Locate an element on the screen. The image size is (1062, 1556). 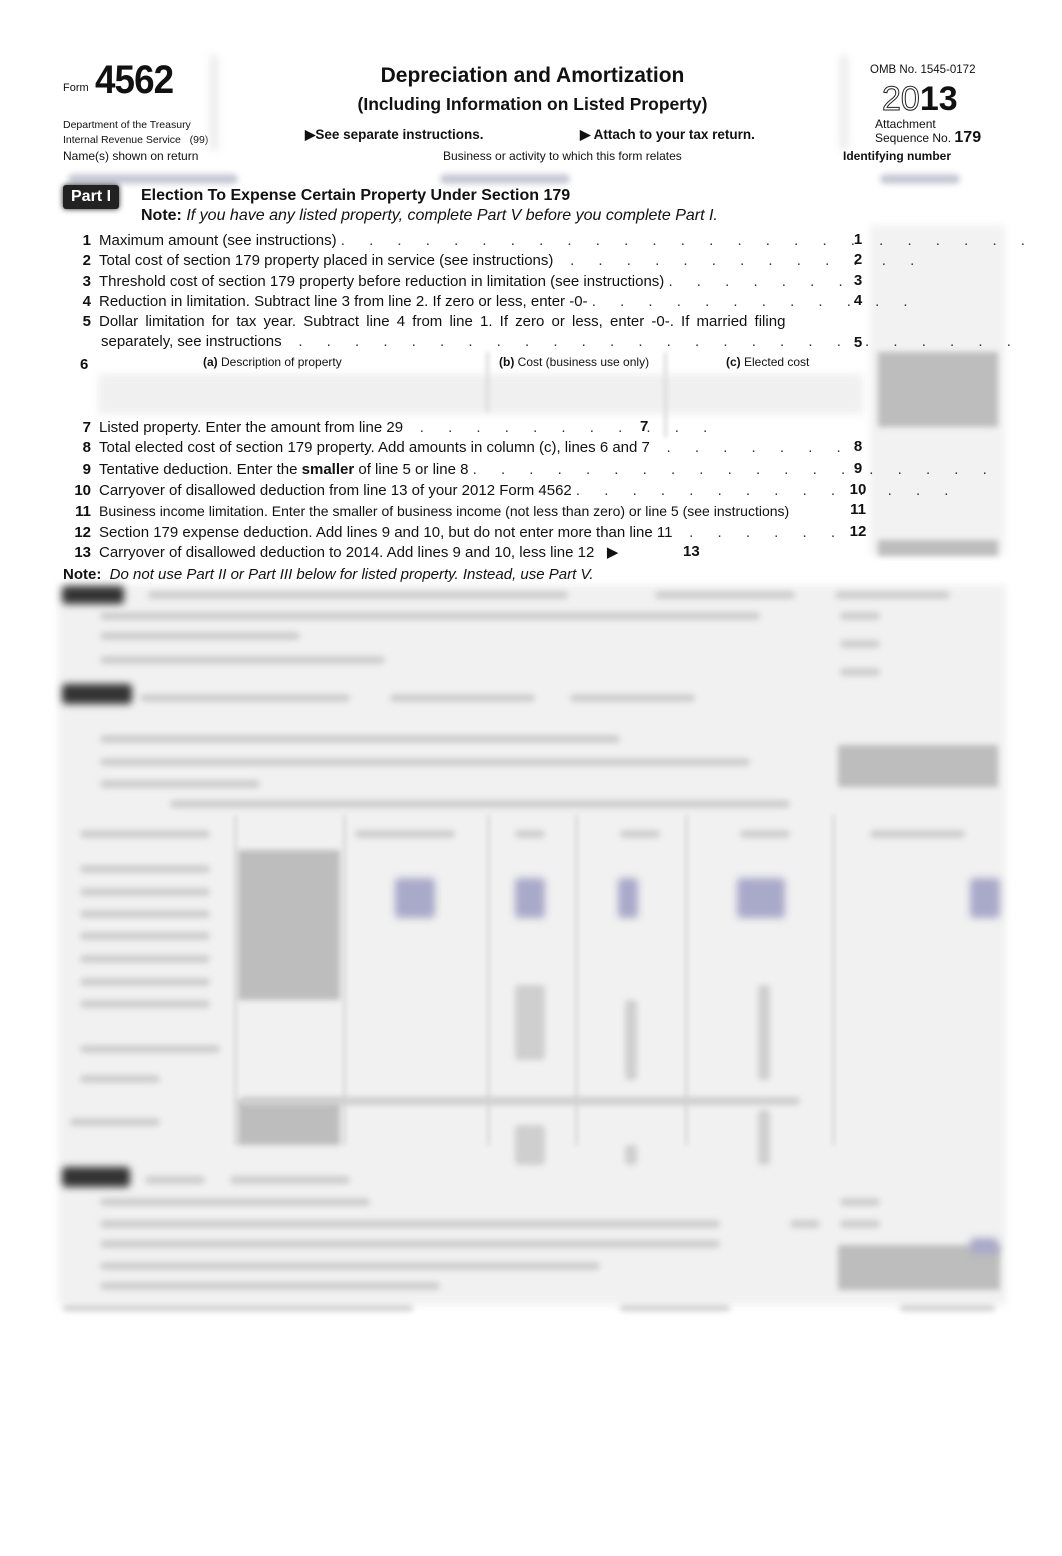
line-10-amount is located at coordinates (937, 490).